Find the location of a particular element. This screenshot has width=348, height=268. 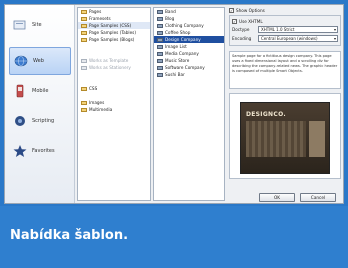

category-label: Scripting is located at coordinates (43, 121).